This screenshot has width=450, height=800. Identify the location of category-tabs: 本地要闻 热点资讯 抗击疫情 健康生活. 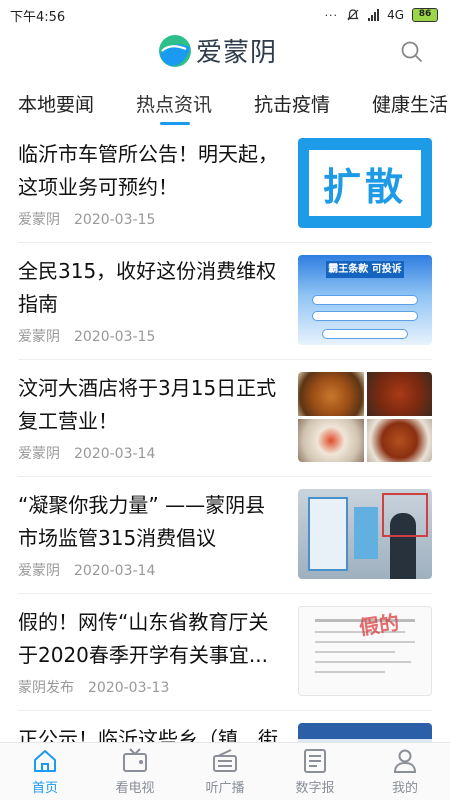
(225, 104).